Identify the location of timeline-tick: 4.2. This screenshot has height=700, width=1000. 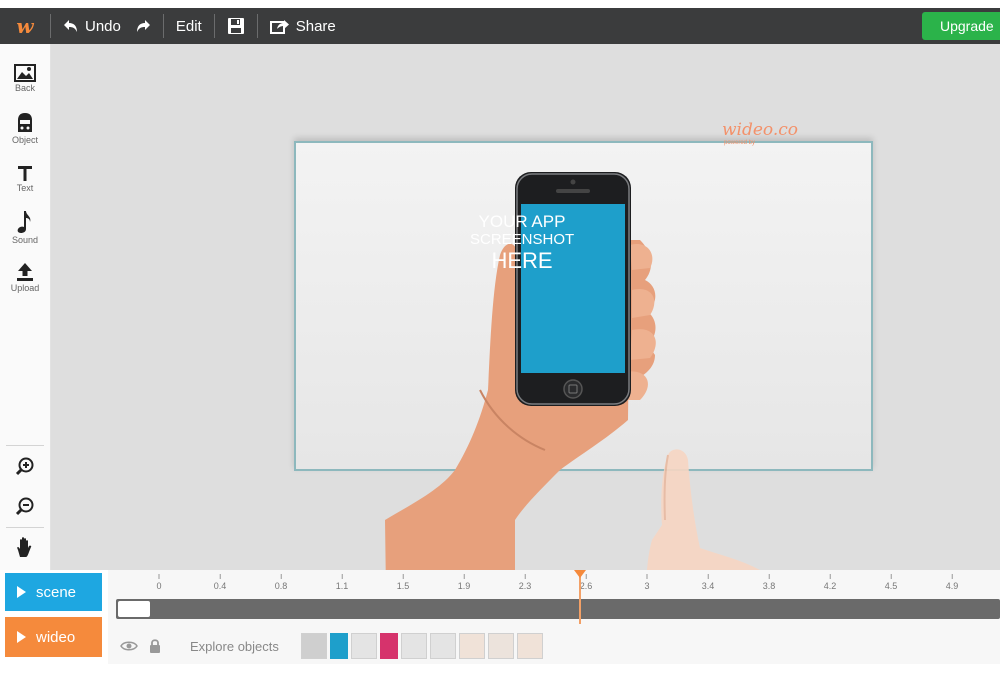
(830, 582).